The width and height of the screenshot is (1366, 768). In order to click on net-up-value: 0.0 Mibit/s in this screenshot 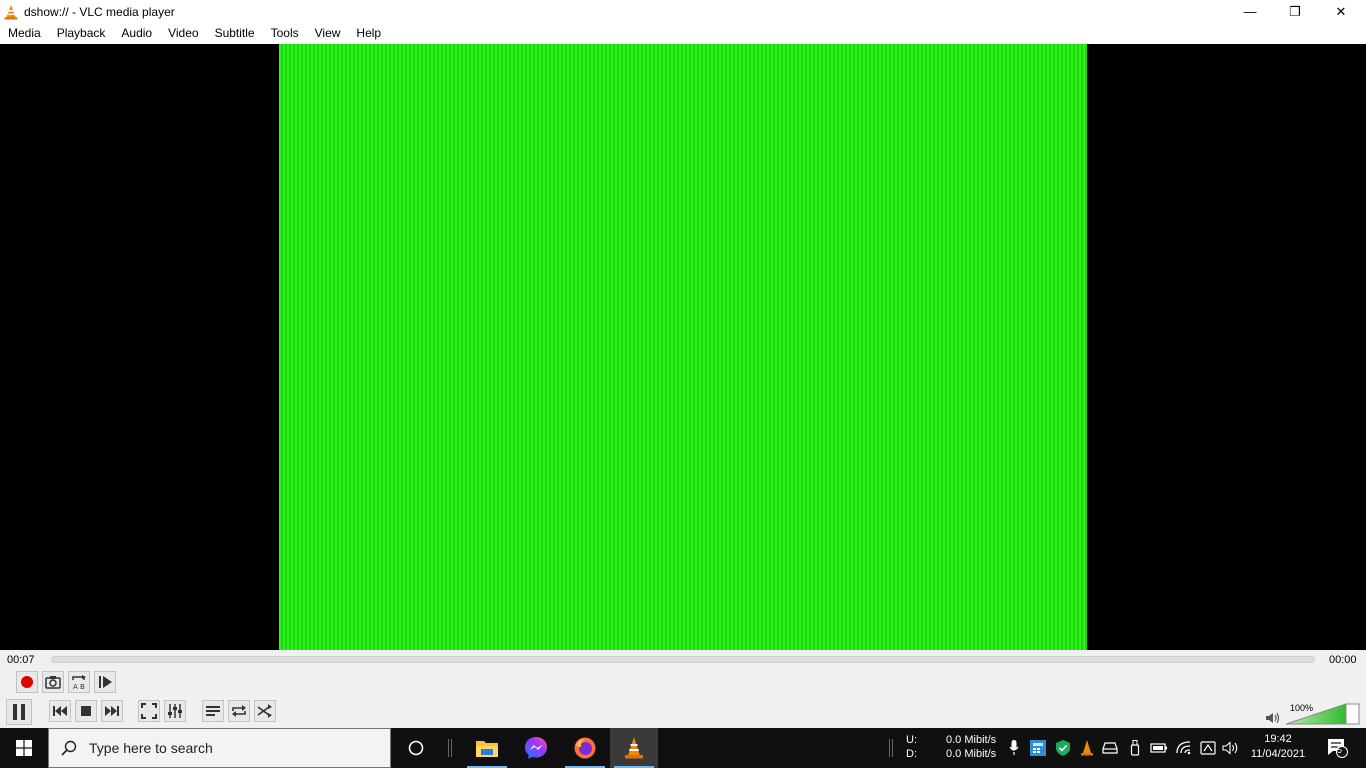, I will do `click(971, 740)`.